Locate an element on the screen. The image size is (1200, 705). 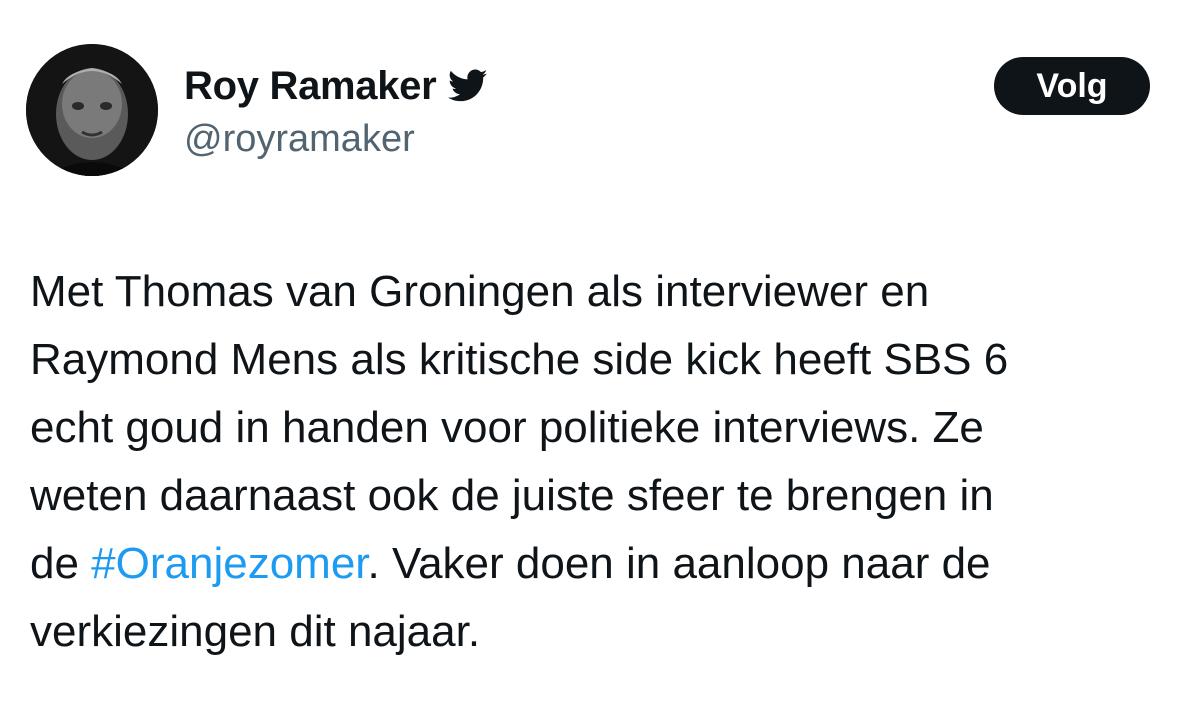
avatar is located at coordinates (92, 110).